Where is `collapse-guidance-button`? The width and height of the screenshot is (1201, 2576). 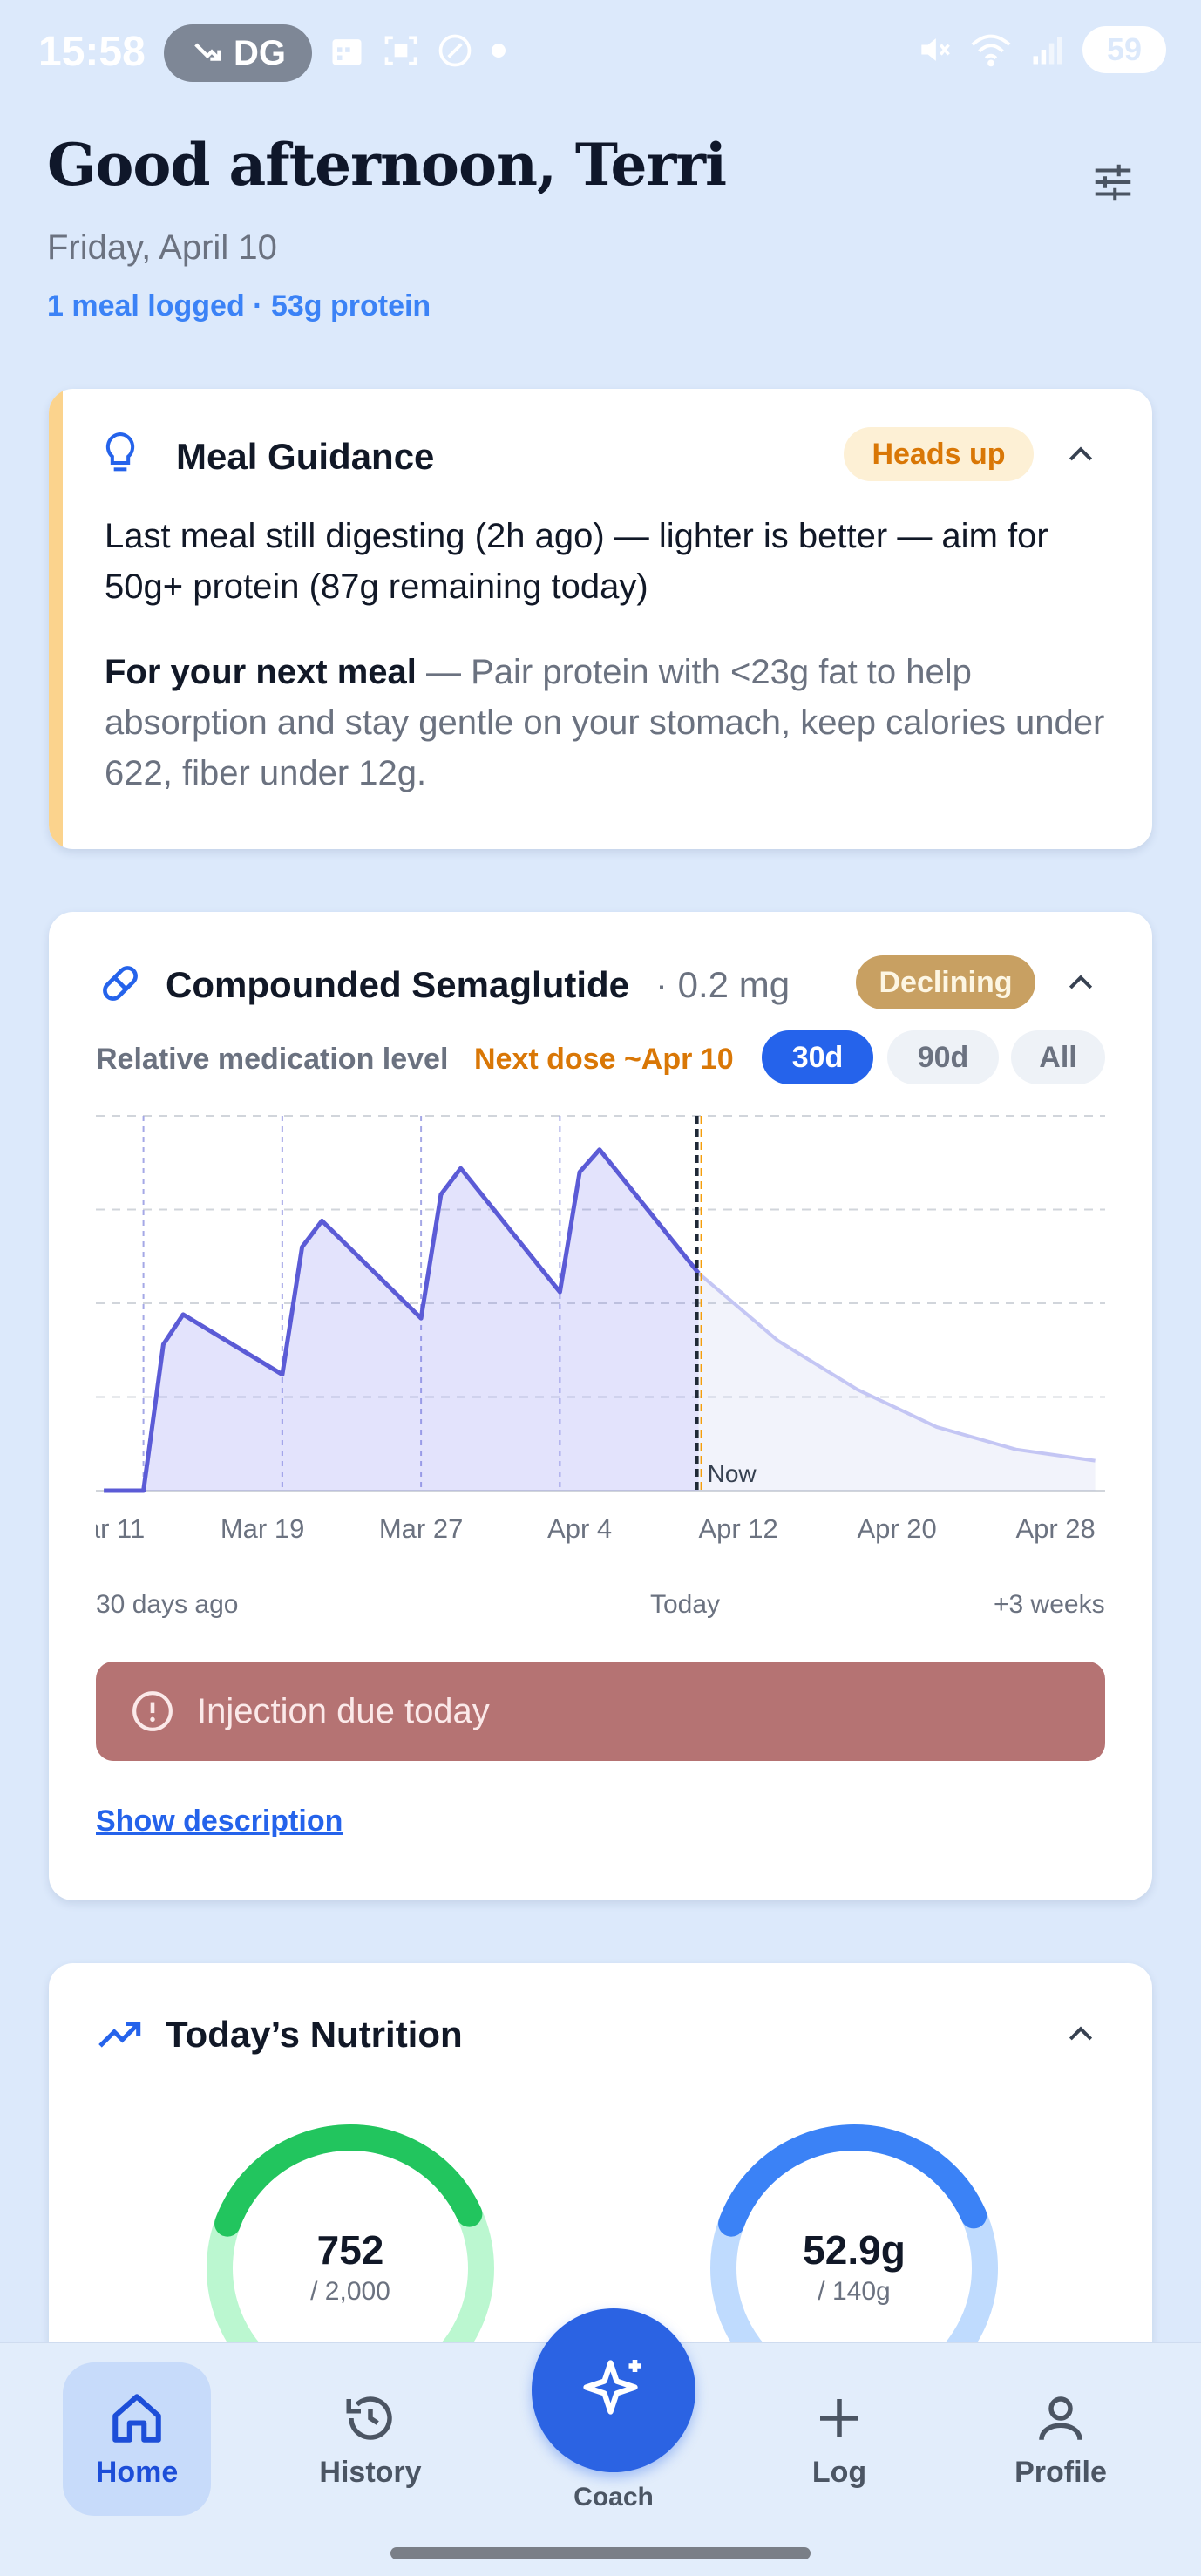 collapse-guidance-button is located at coordinates (1081, 455).